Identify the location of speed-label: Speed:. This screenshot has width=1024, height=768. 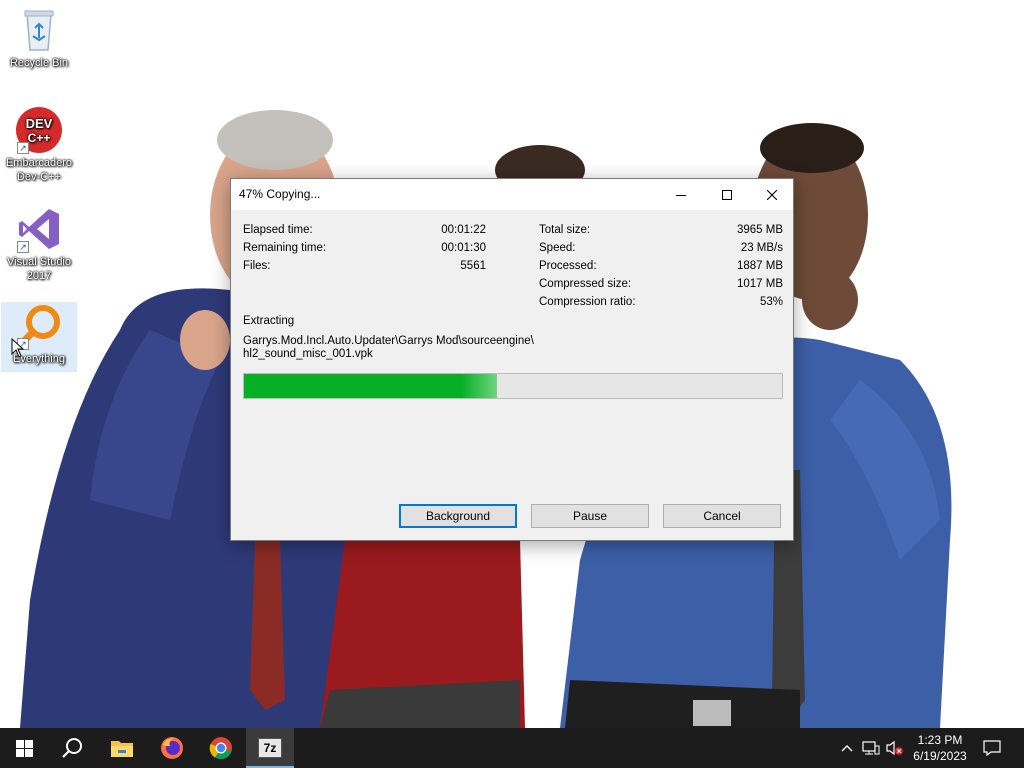
(557, 248).